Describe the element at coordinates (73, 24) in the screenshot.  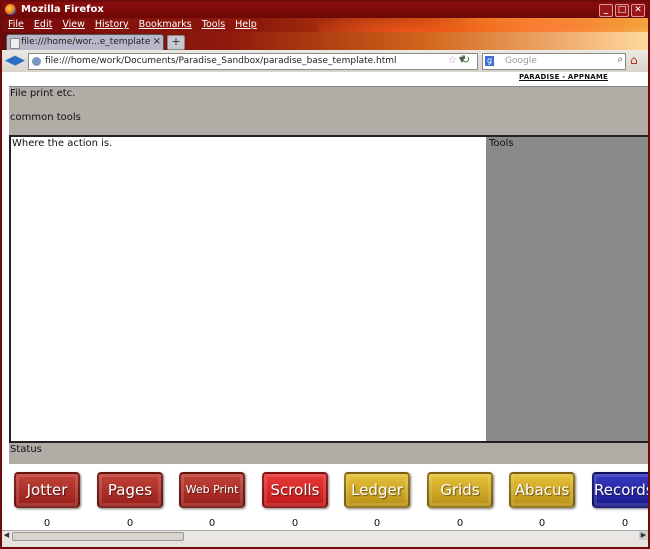
I see `menu-view: View` at that location.